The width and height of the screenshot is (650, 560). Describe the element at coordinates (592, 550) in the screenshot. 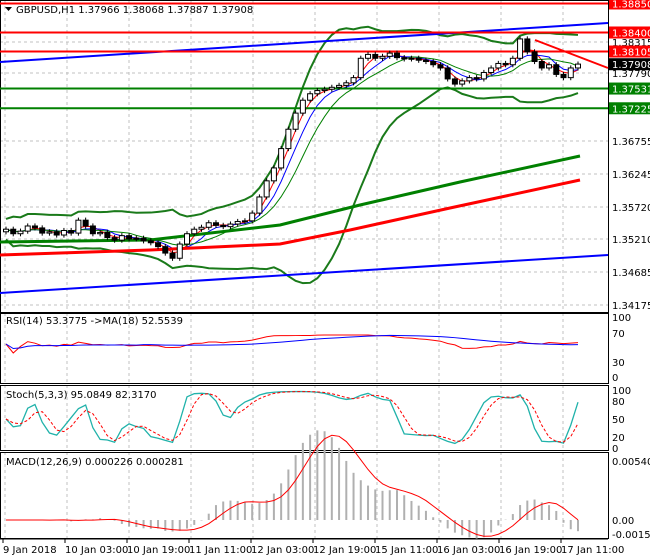

I see `time-label: 17 Jan 11:00` at that location.